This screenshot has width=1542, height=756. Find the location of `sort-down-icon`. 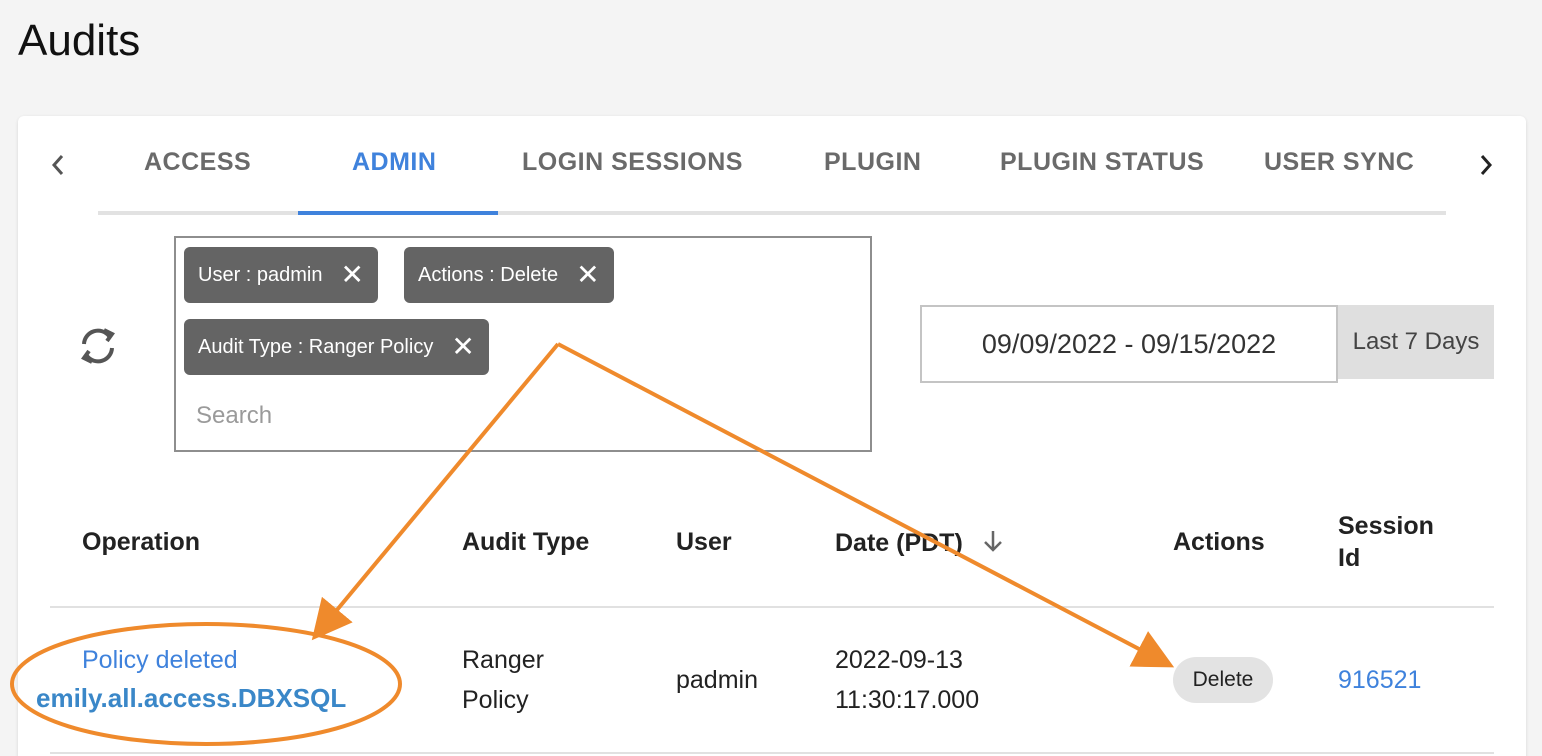

sort-down-icon is located at coordinates (993, 544).